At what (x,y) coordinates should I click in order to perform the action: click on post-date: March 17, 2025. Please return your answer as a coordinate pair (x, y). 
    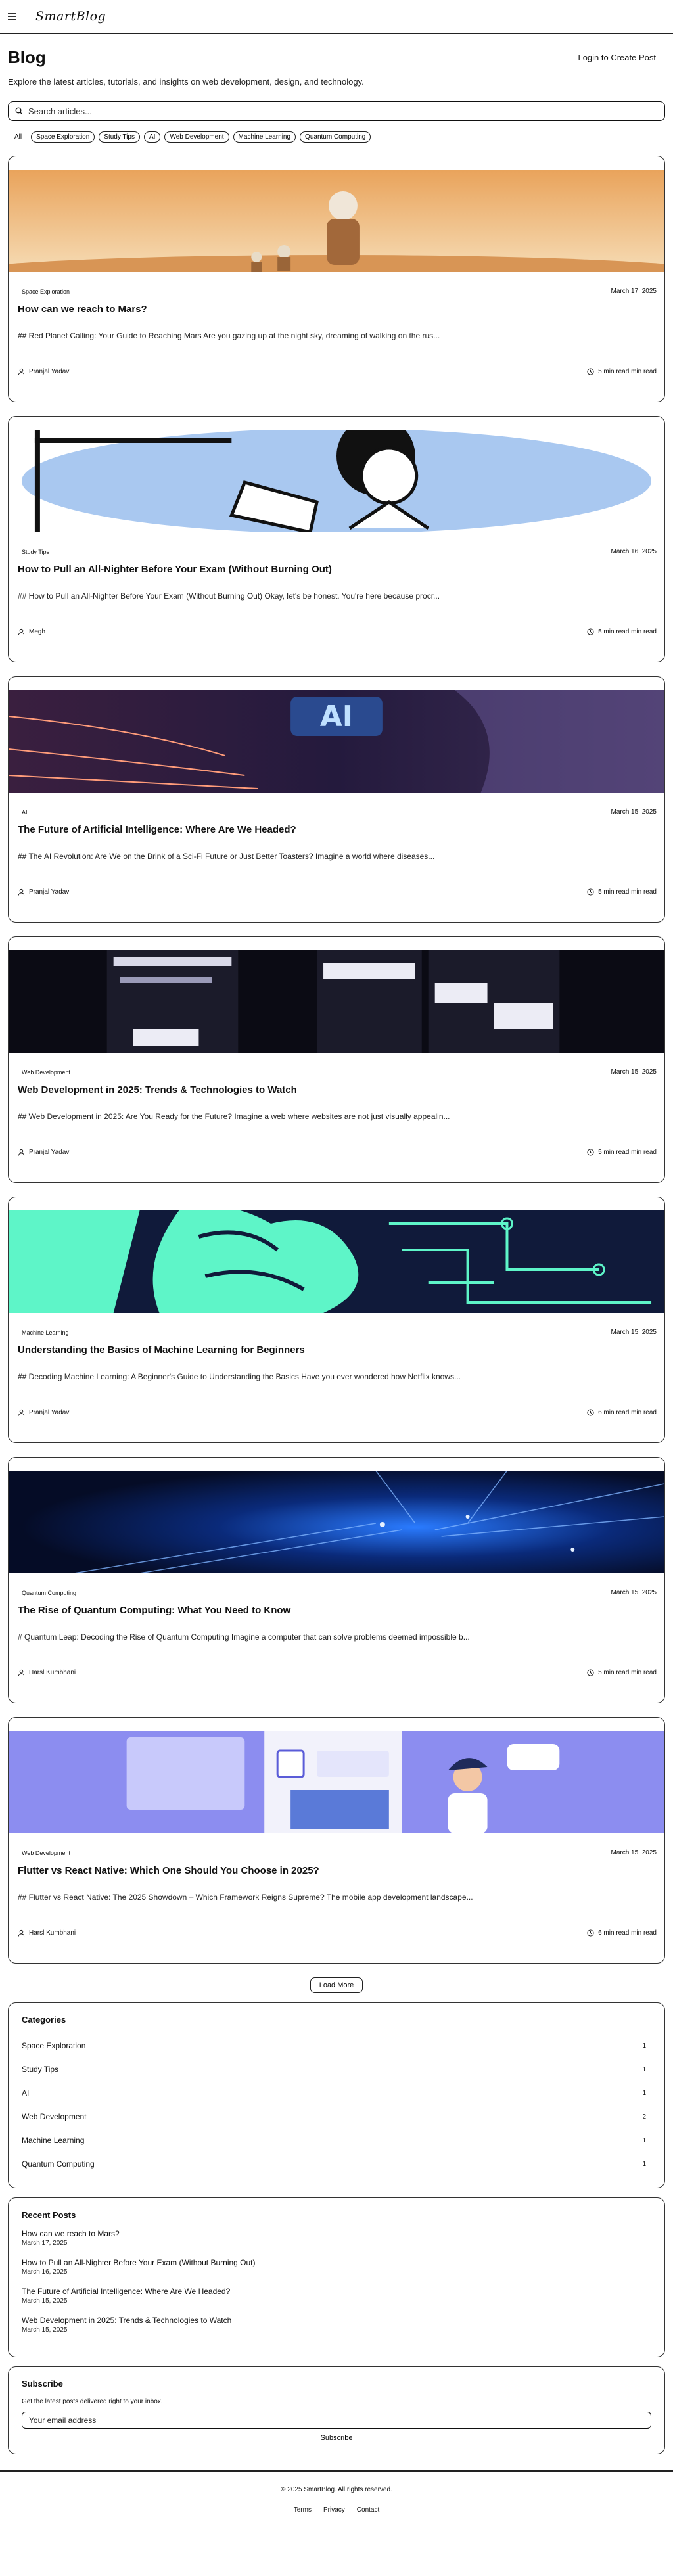
    Looking at the image, I should click on (634, 292).